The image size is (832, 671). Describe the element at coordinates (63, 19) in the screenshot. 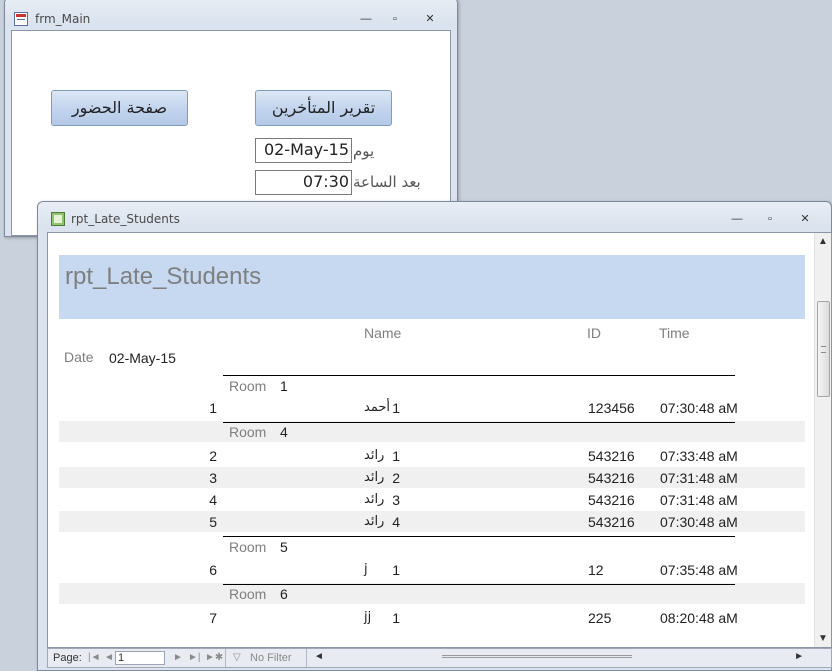

I see `frm-main-title: frm_Main` at that location.